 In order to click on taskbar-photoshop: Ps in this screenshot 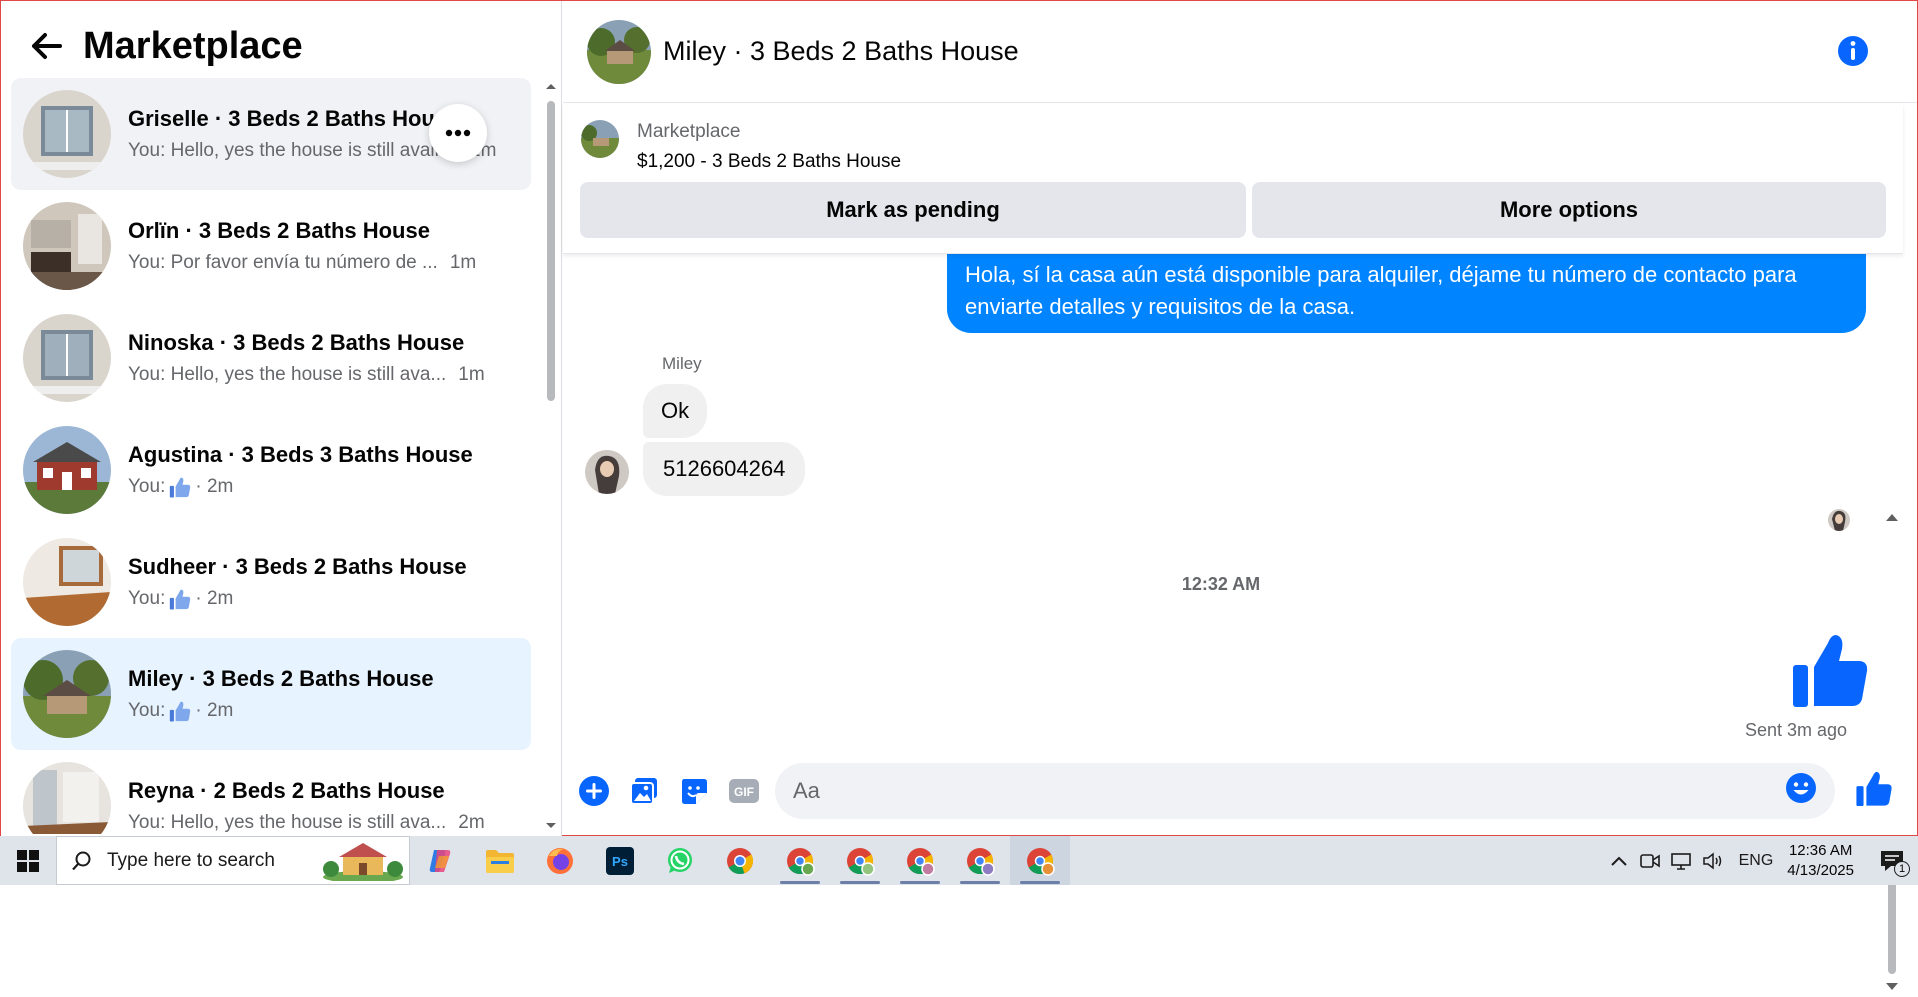, I will do `click(620, 860)`.